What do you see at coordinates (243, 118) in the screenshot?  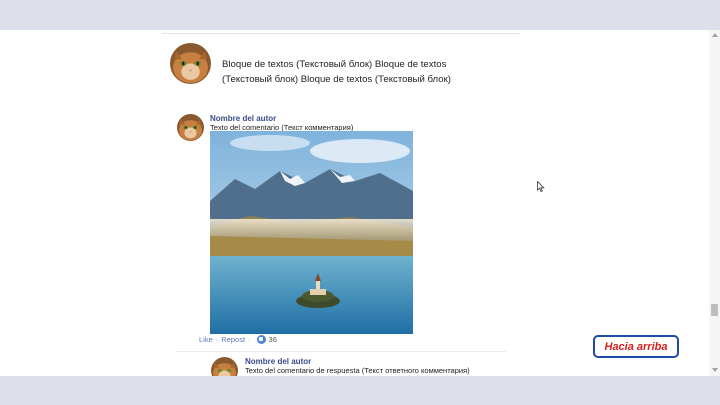 I see `comment-author-name: Nombre del autor` at bounding box center [243, 118].